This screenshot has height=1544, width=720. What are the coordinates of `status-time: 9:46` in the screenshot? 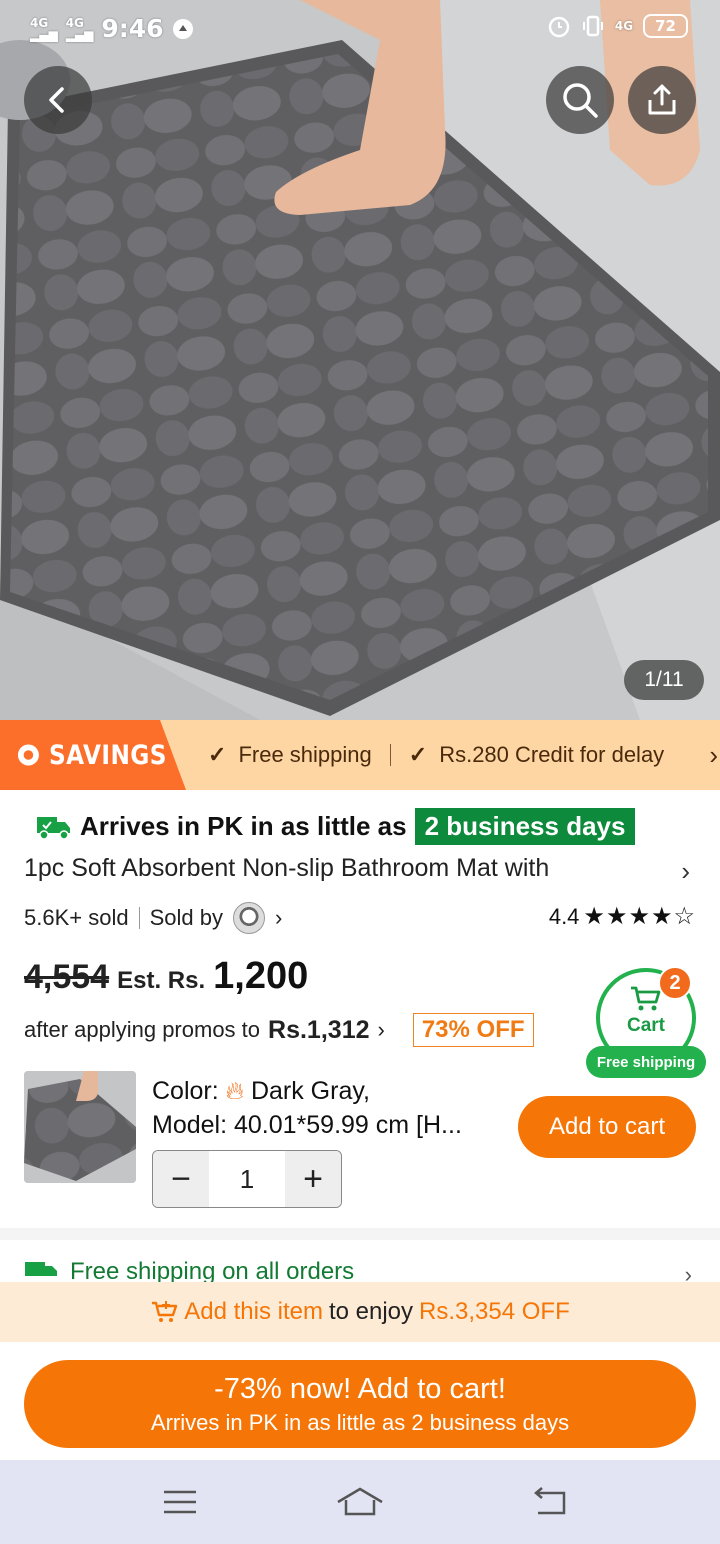 It's located at (132, 28).